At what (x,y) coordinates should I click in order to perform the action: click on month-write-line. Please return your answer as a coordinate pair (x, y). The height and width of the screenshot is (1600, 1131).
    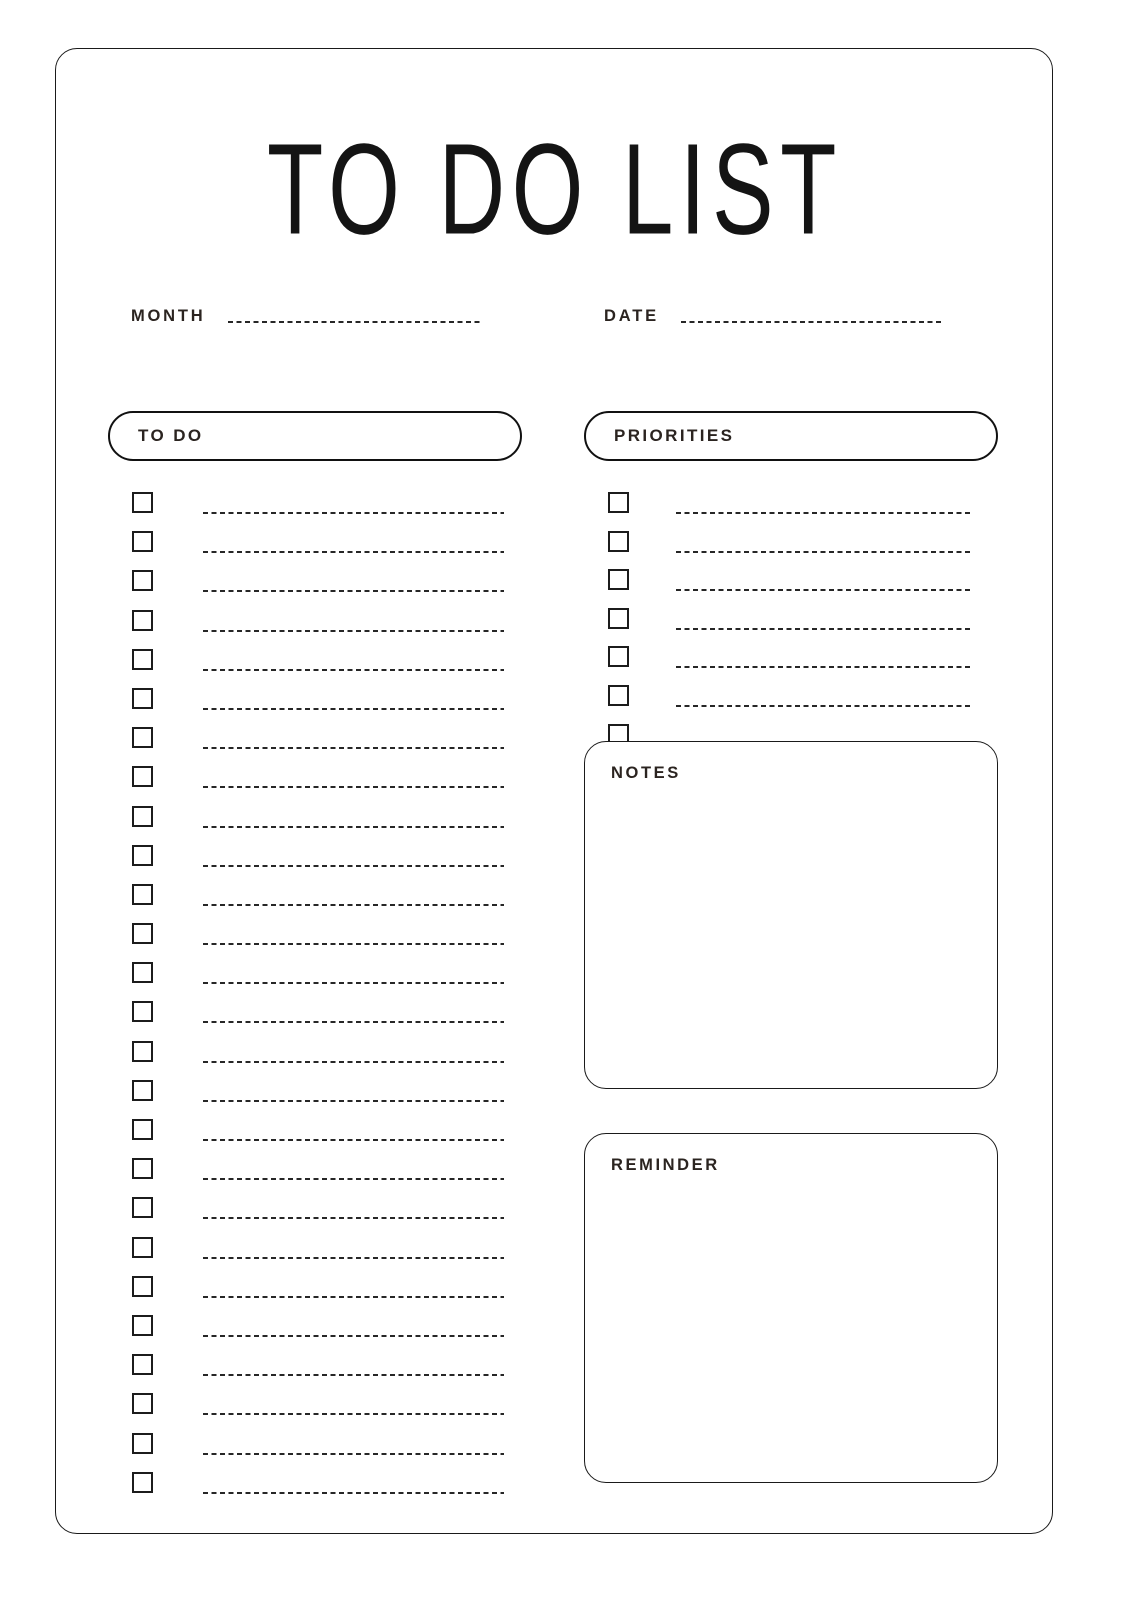
    Looking at the image, I should click on (353, 321).